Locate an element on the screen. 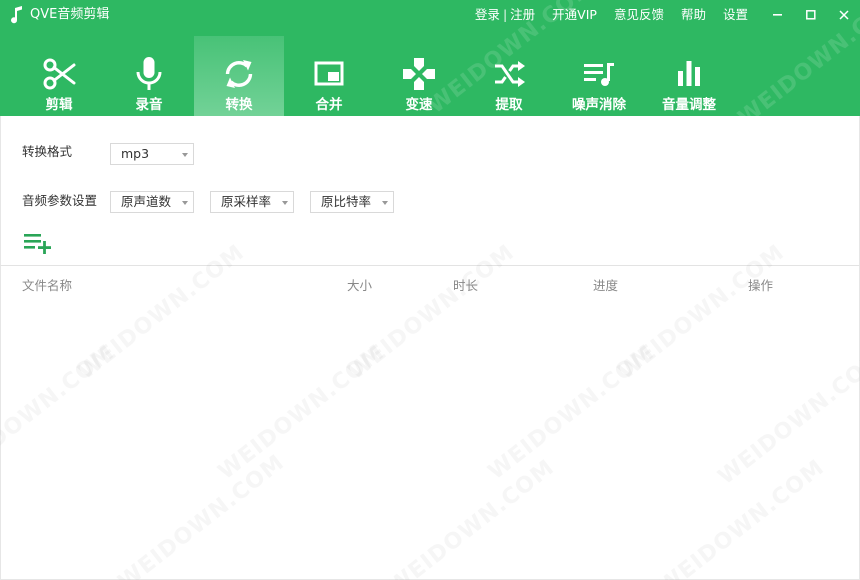 The height and width of the screenshot is (580, 860). tool-convert: 转换 is located at coordinates (239, 76).